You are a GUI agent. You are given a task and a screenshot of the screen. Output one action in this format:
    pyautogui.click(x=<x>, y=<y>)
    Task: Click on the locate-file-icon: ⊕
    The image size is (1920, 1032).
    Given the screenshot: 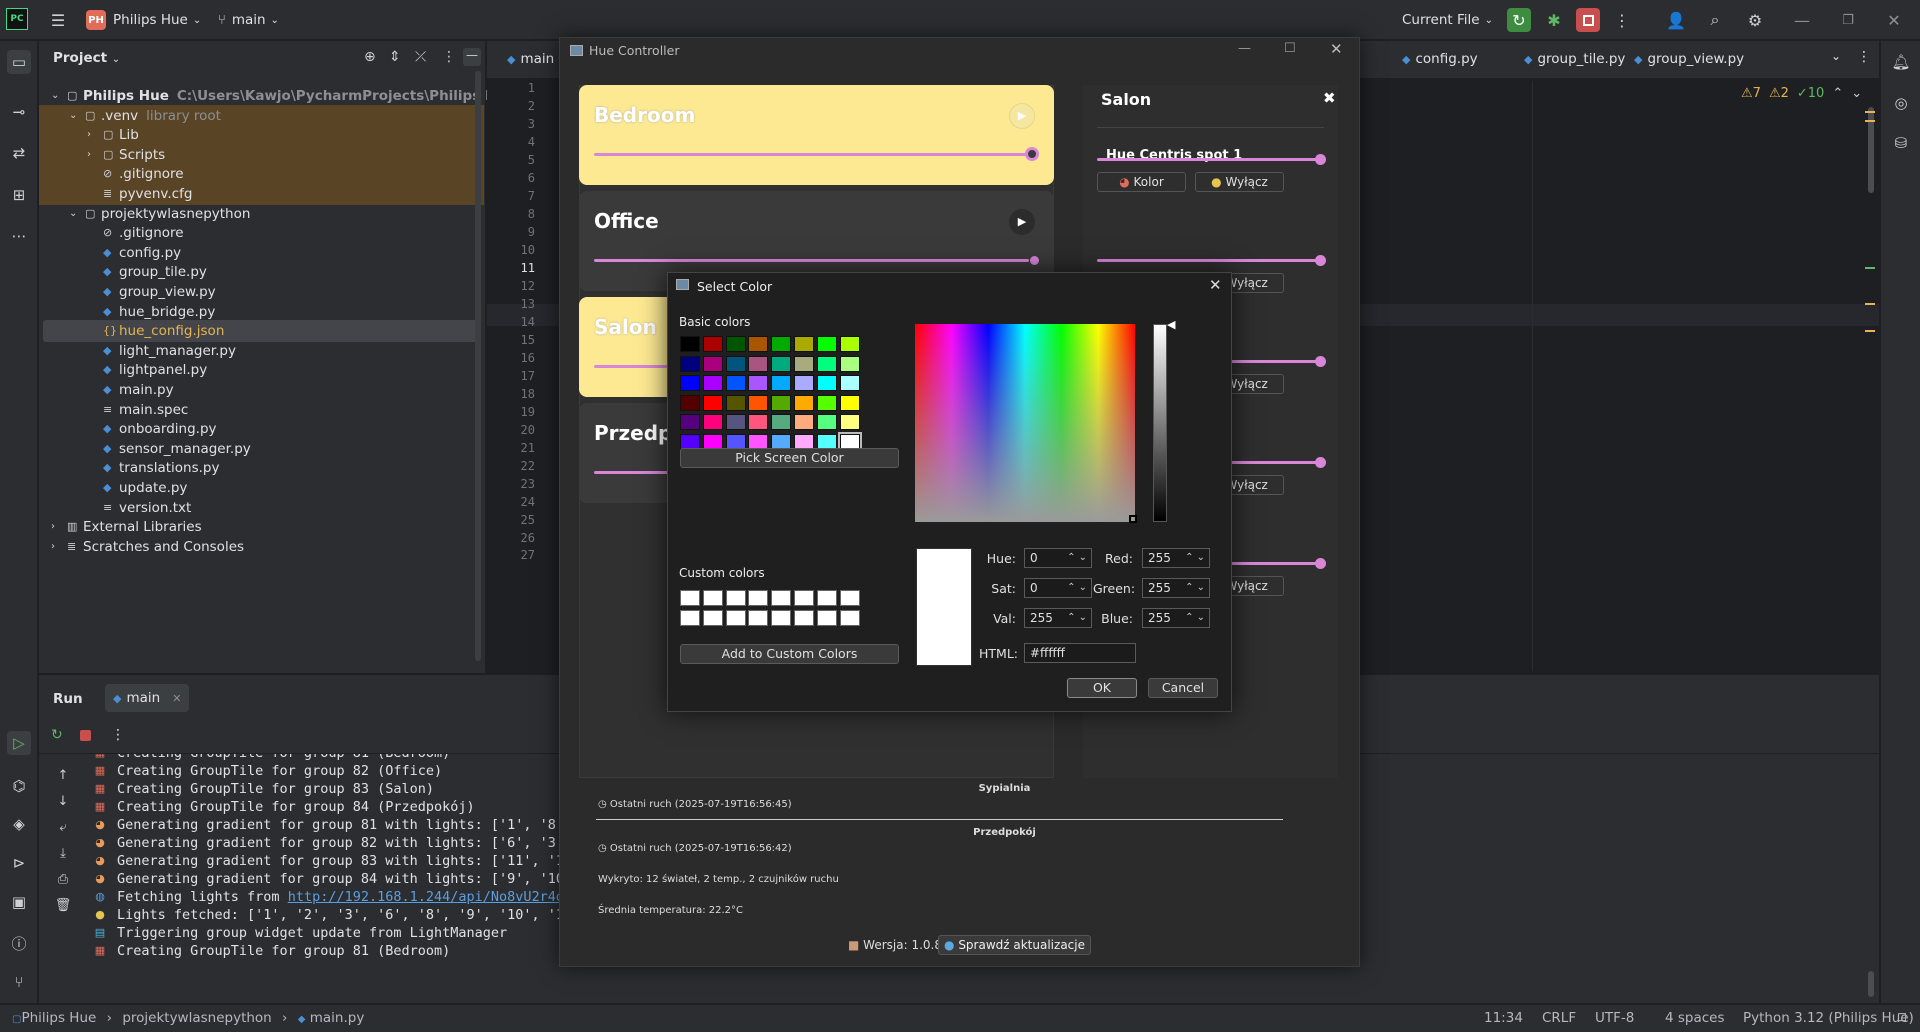 What is the action you would take?
    pyautogui.click(x=370, y=57)
    